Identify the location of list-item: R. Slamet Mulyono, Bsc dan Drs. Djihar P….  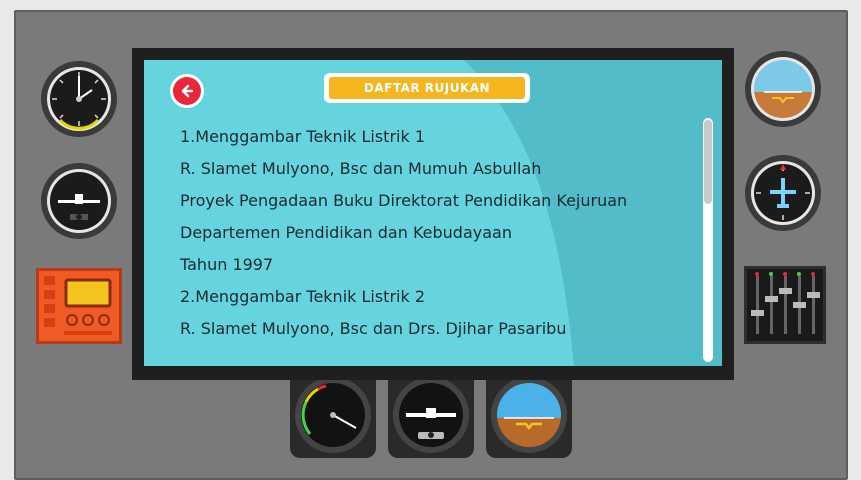
(373, 328).